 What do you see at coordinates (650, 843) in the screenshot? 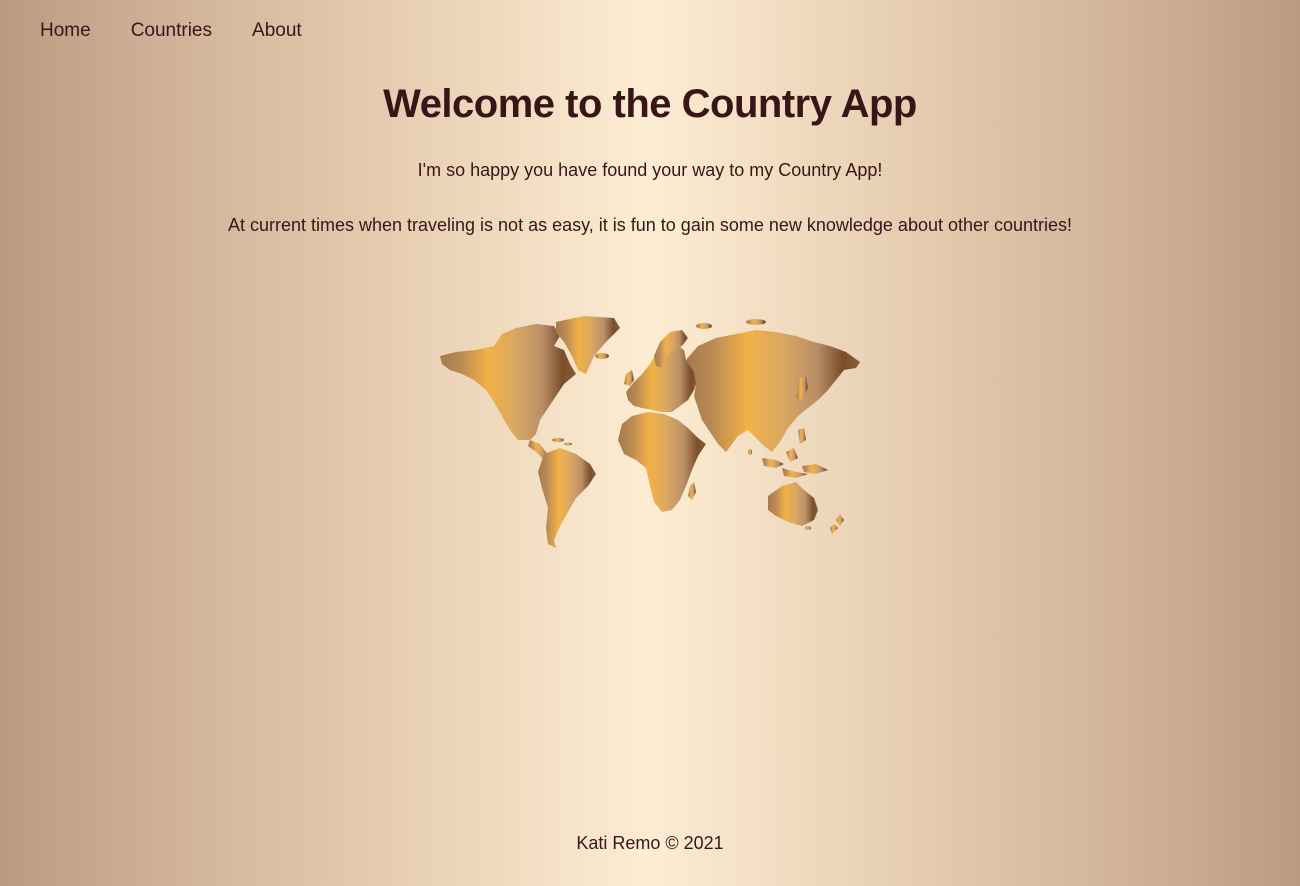
I see `footer-copyright: Kati Remo © 2021` at bounding box center [650, 843].